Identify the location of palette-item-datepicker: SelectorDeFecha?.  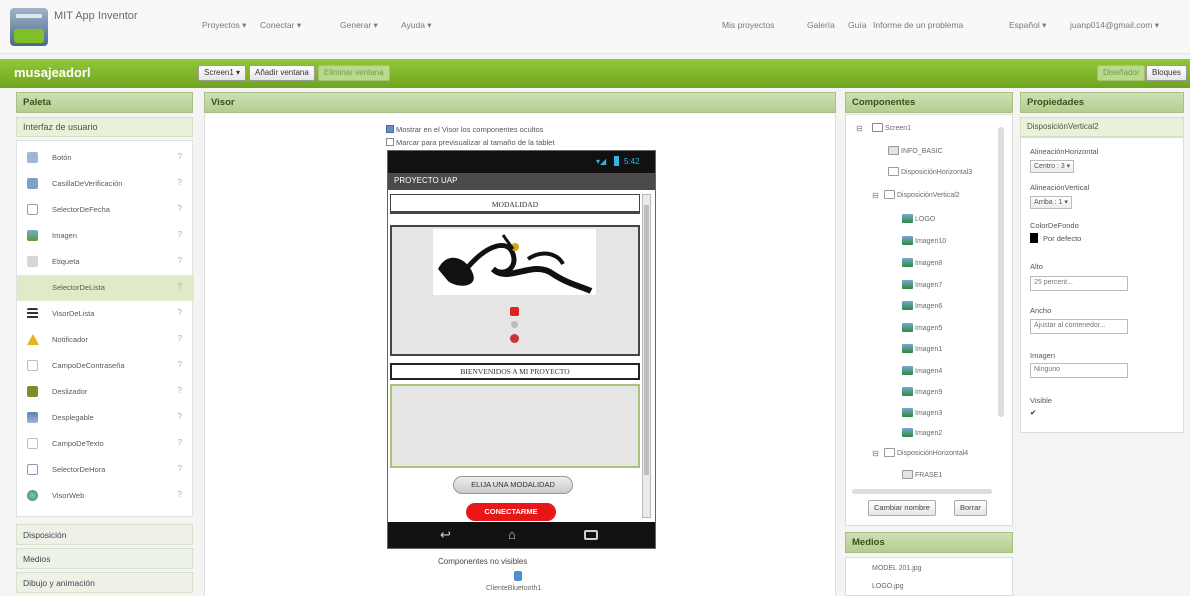
(105, 210).